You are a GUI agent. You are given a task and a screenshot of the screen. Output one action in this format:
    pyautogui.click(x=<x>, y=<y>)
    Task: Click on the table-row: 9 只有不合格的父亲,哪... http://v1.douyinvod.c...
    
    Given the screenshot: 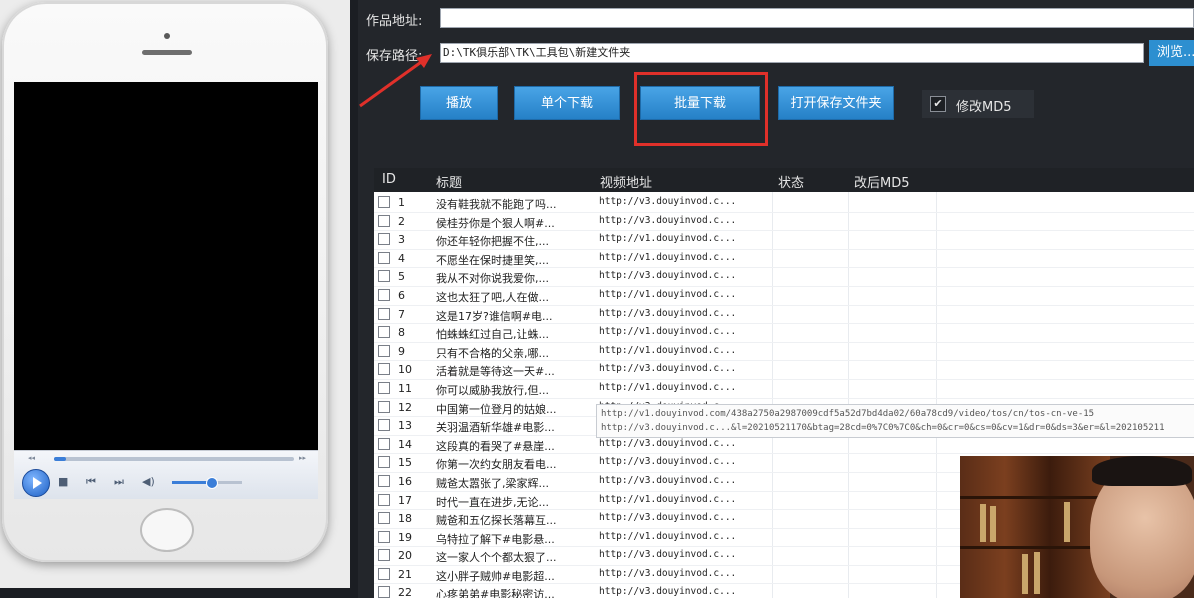 What is the action you would take?
    pyautogui.click(x=784, y=352)
    